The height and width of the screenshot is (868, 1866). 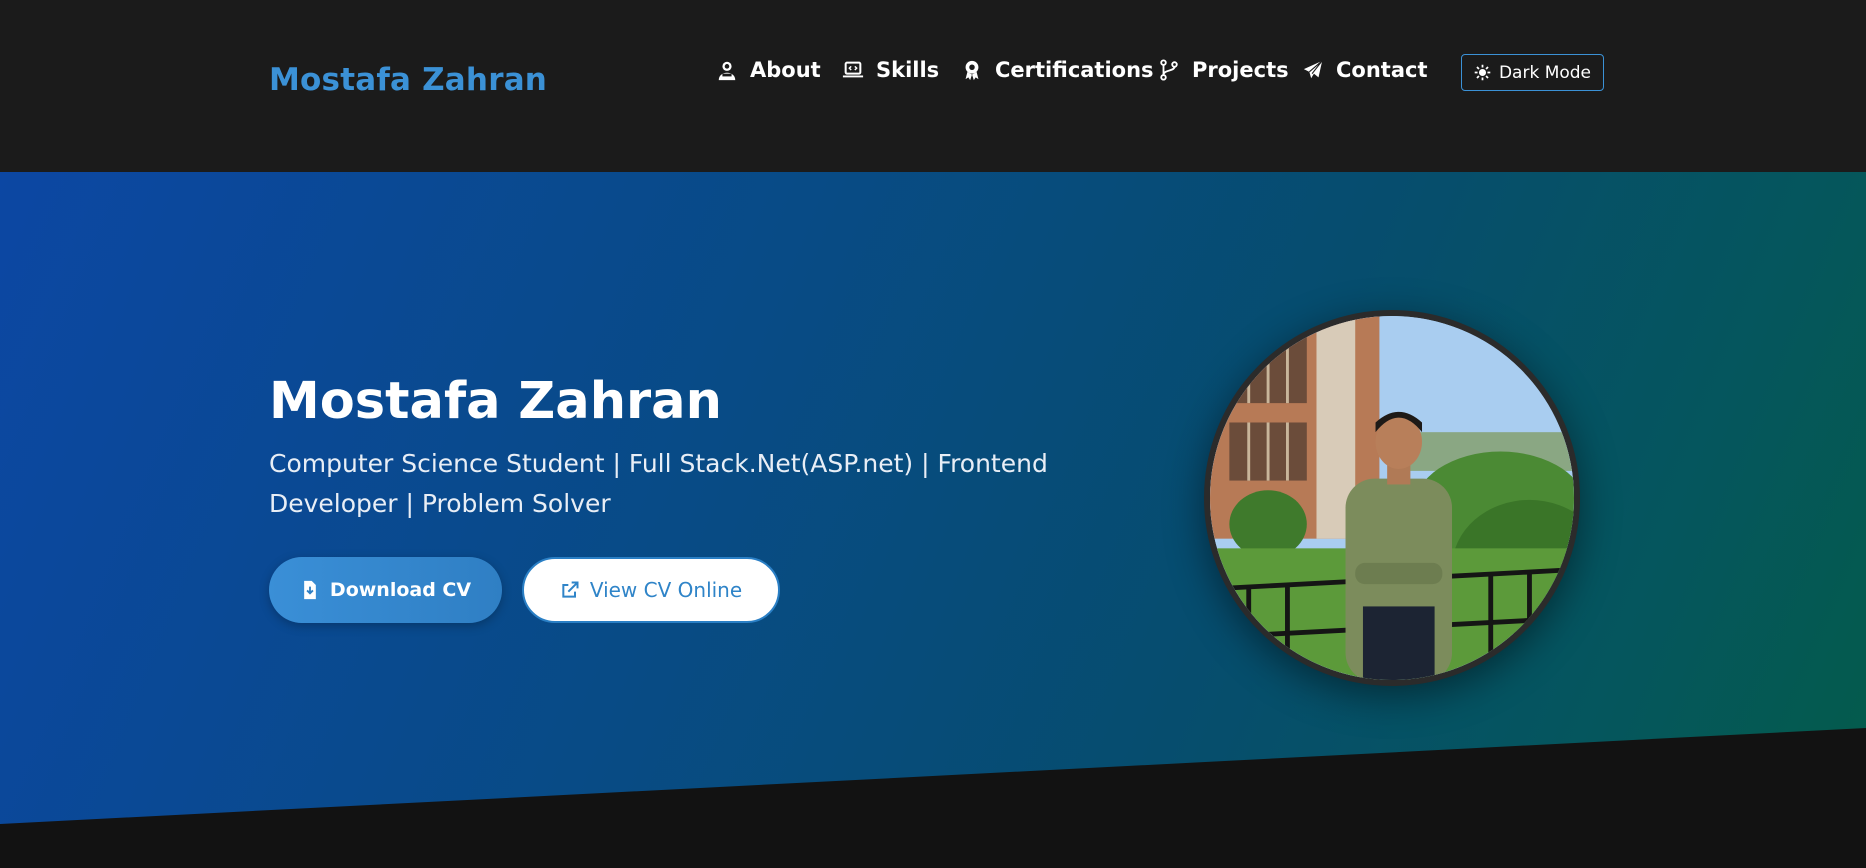 I want to click on nav-link-skills: Skills, so click(x=890, y=70).